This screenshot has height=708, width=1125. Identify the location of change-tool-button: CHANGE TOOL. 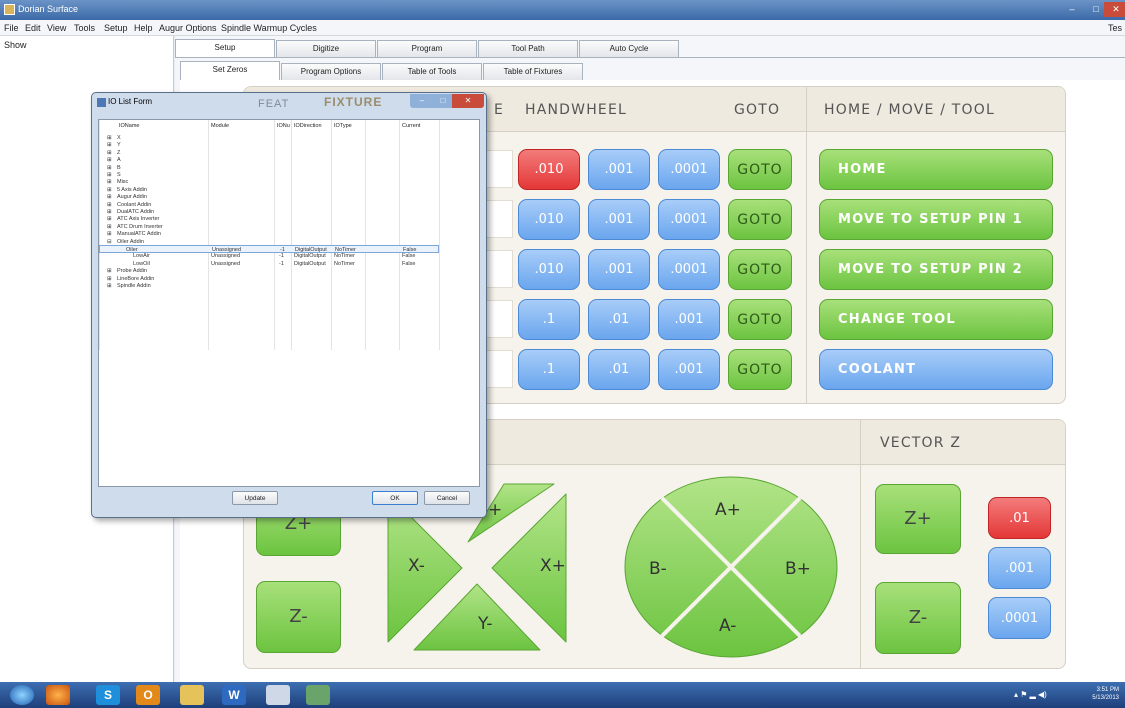
(936, 319).